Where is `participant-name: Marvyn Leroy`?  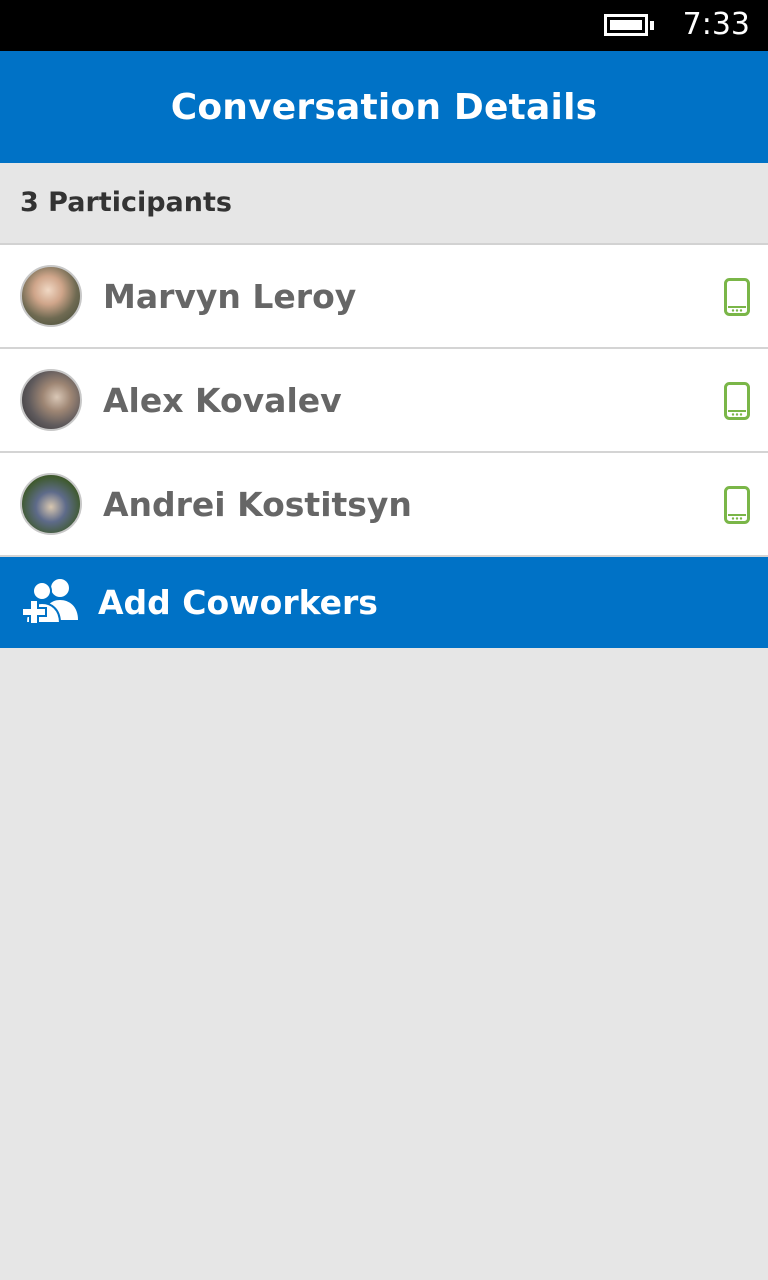
participant-name: Marvyn Leroy is located at coordinates (230, 296).